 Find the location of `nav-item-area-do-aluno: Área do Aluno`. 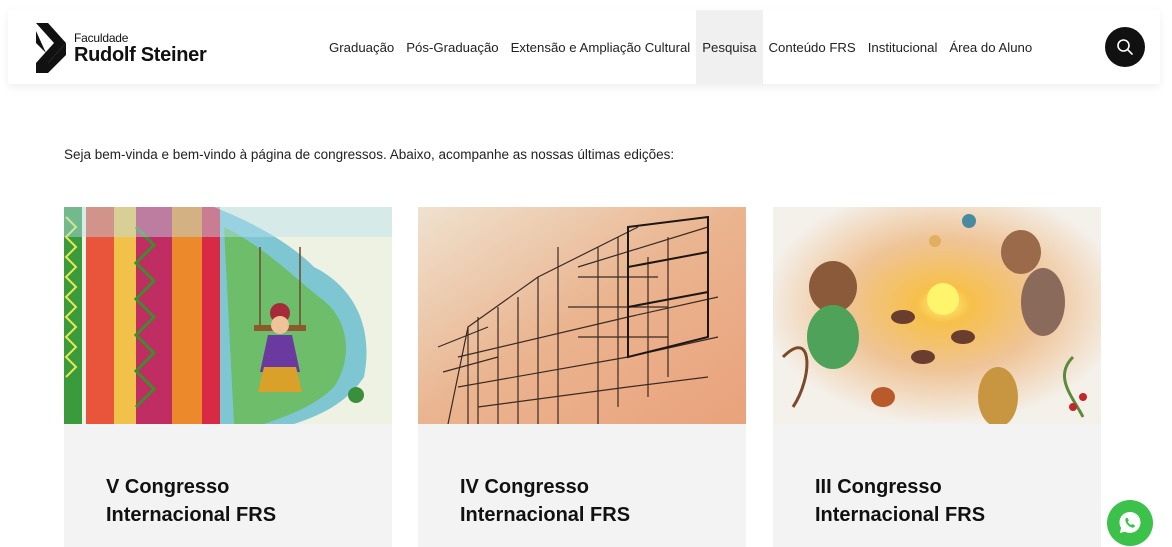

nav-item-area-do-aluno: Área do Aluno is located at coordinates (990, 47).